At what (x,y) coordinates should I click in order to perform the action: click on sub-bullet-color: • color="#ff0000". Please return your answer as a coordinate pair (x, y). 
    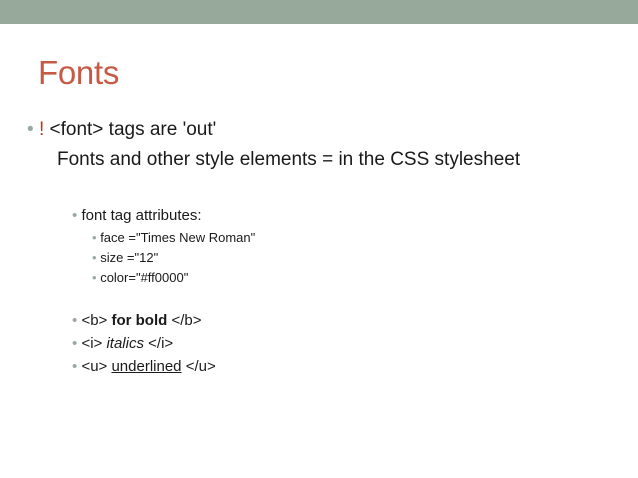
    Looking at the image, I should click on (140, 278).